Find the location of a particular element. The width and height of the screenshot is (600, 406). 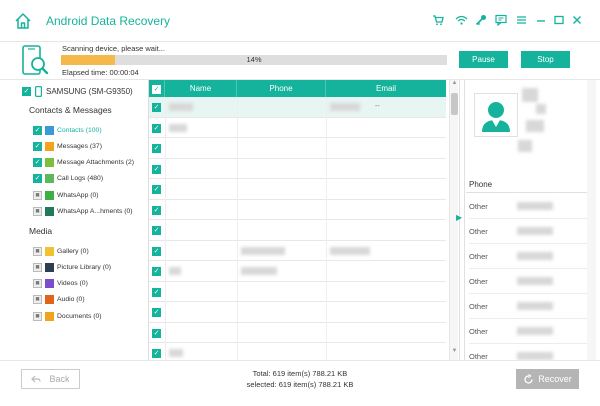

elapsed-time: Elapsed time: 00:00:04 is located at coordinates (100, 72).